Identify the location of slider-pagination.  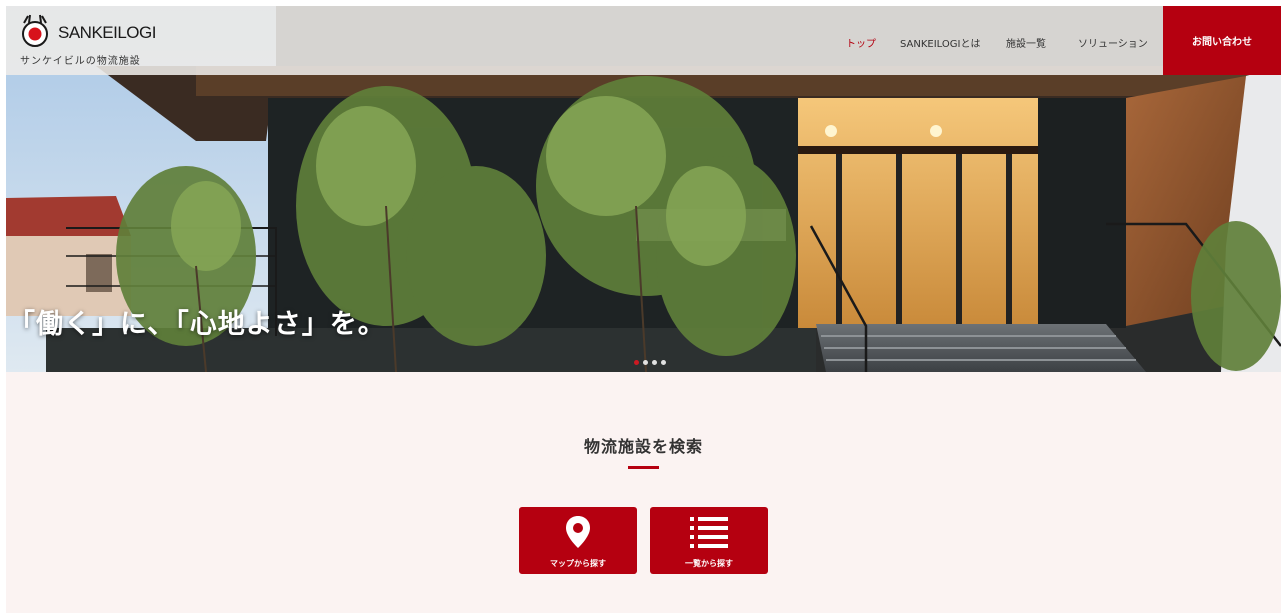
(650, 362).